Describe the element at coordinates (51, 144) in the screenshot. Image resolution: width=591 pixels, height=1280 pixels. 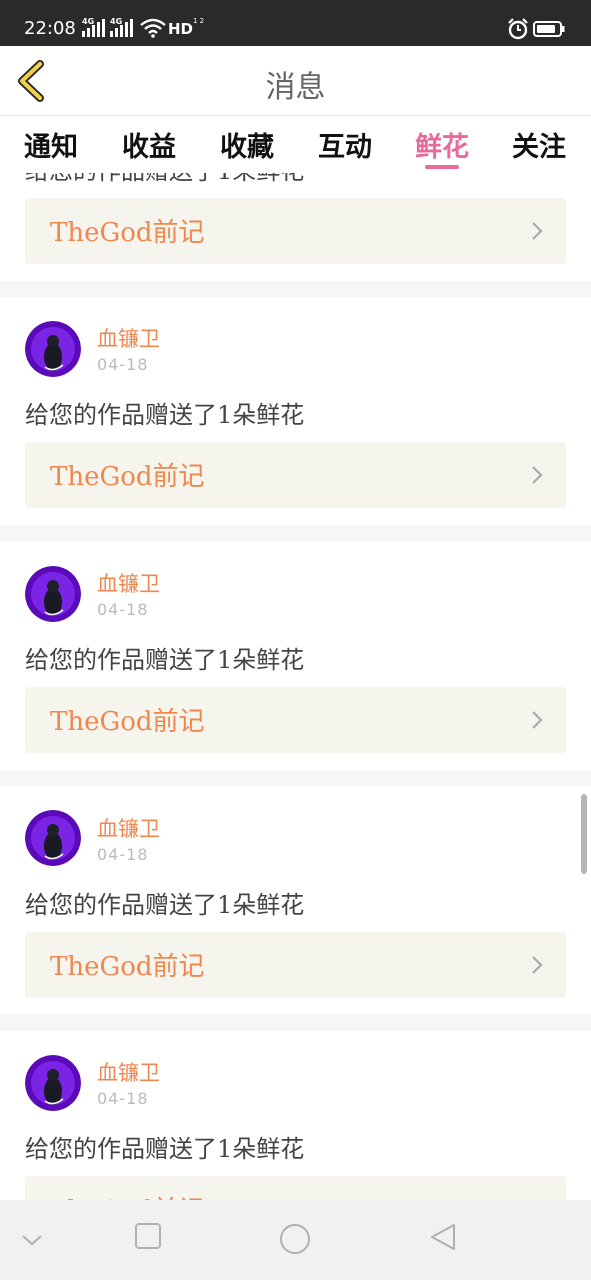
I see `tab-notifications: 通知` at that location.